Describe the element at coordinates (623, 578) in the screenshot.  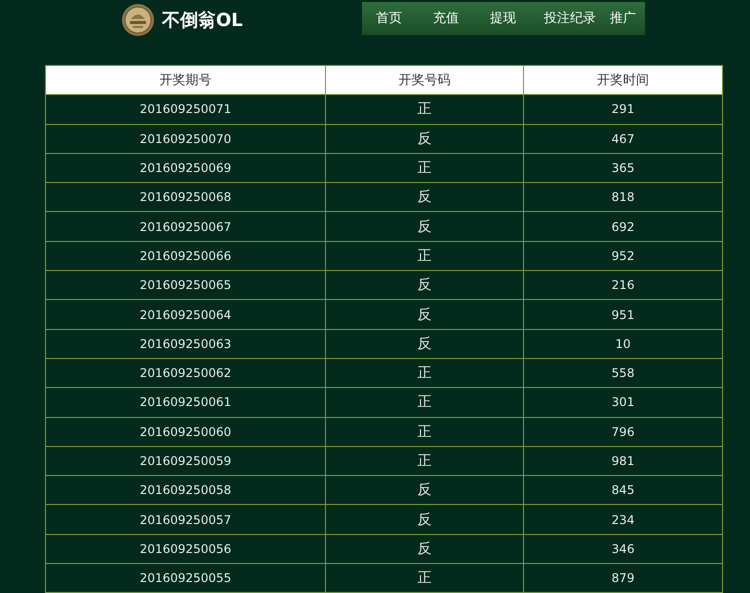
I see `table-cell: 879` at that location.